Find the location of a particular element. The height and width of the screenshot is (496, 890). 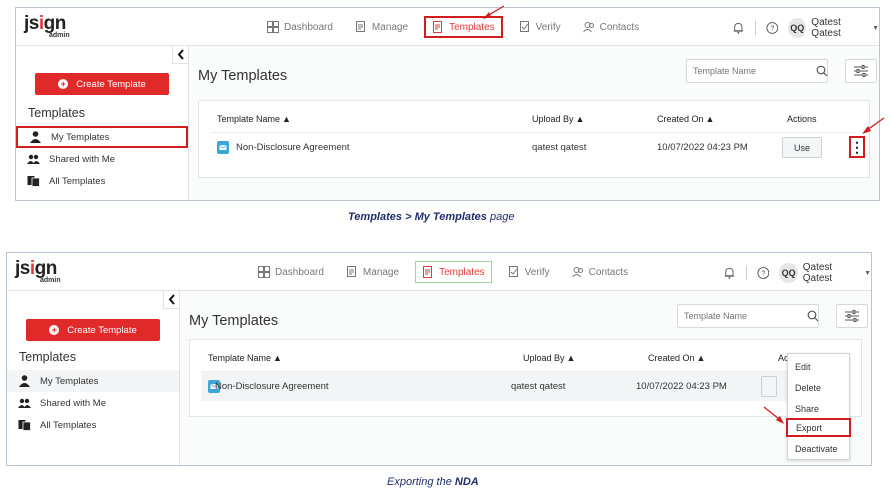

menu-item-deactivate: Deactivate is located at coordinates (818, 448).